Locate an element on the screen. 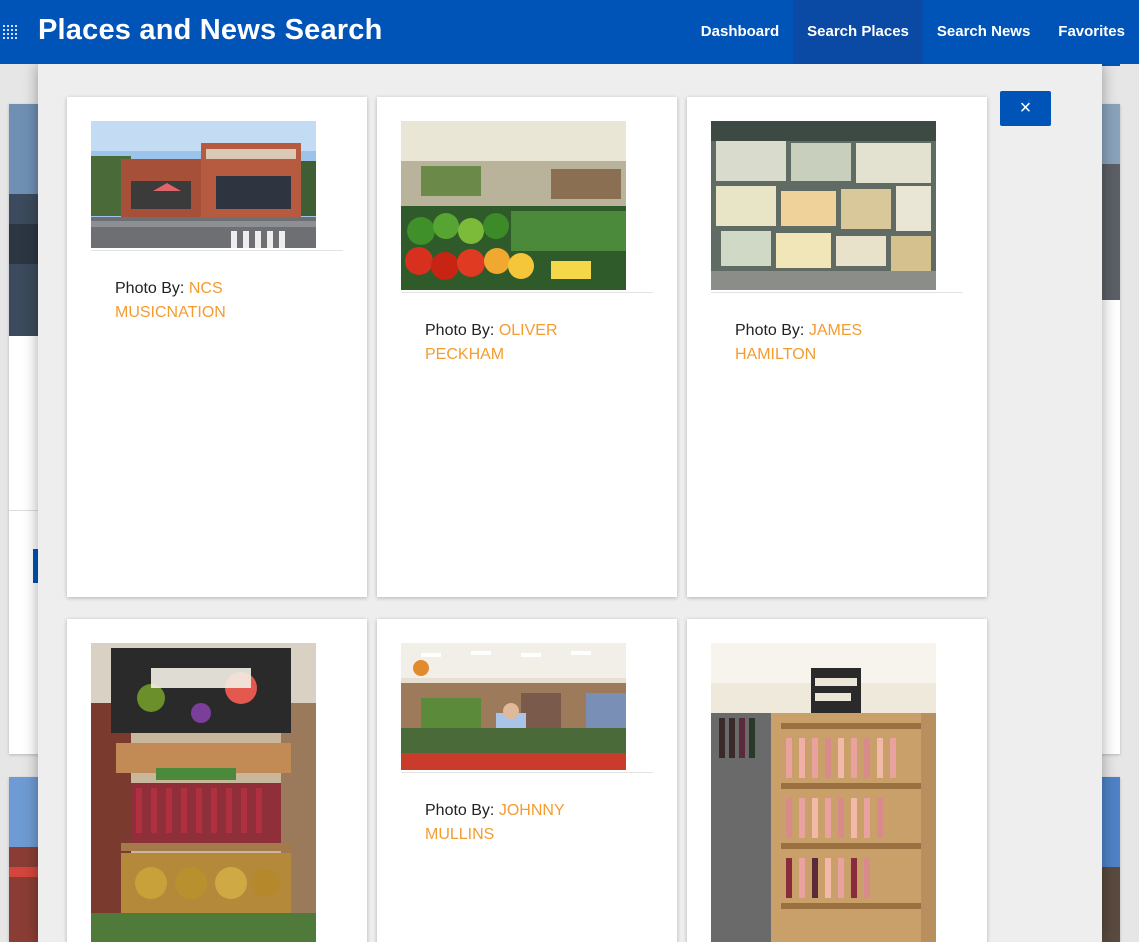 This screenshot has height=942, width=1139. produce-peppers-image is located at coordinates (513, 205).